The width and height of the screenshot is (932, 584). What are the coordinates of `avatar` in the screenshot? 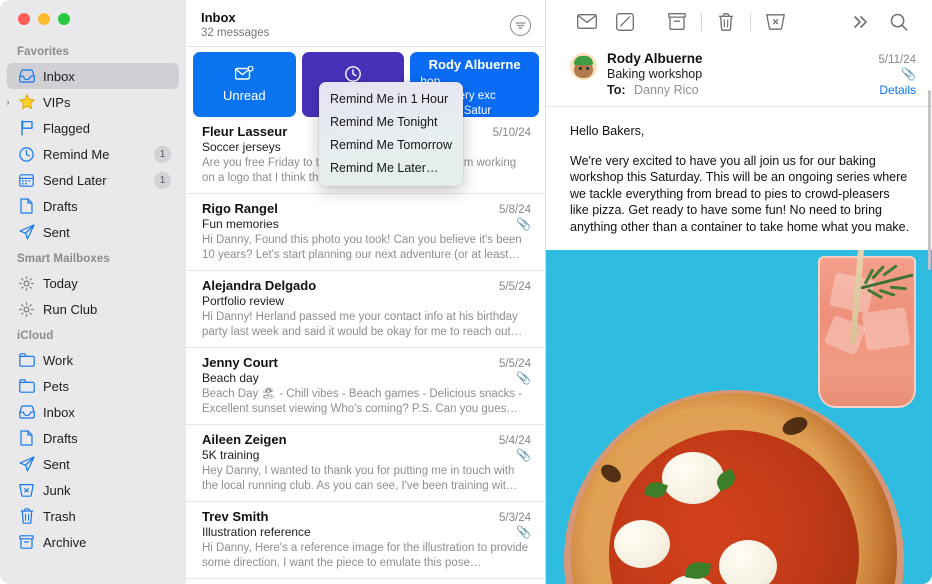 It's located at (583, 66).